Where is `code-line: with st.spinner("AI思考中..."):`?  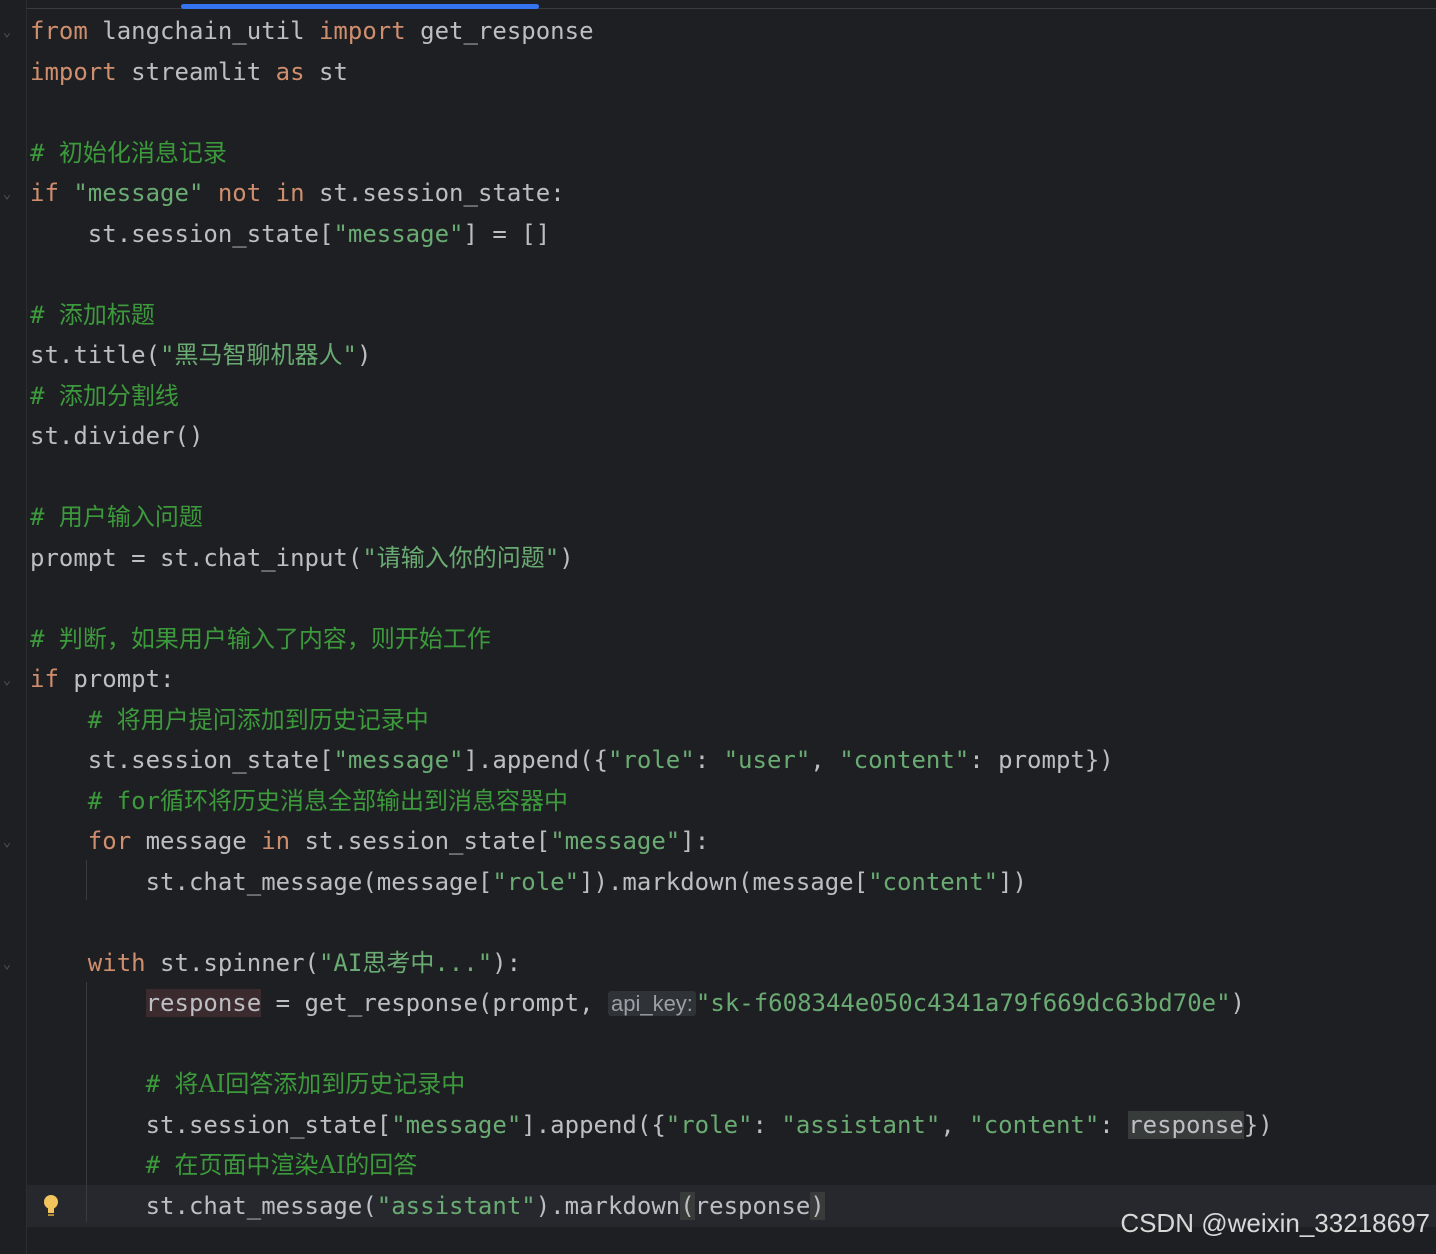 code-line: with st.spinner("AI思考中..."): is located at coordinates (651, 963).